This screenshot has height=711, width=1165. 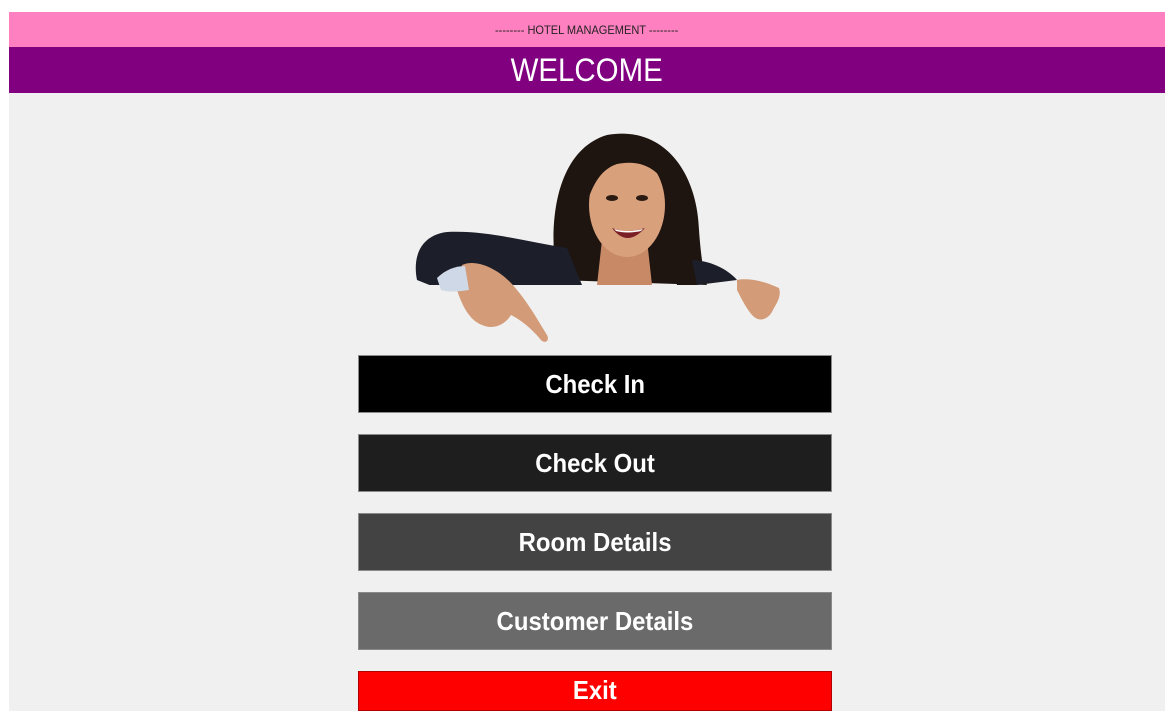 I want to click on jacket-right, so click(x=714, y=272).